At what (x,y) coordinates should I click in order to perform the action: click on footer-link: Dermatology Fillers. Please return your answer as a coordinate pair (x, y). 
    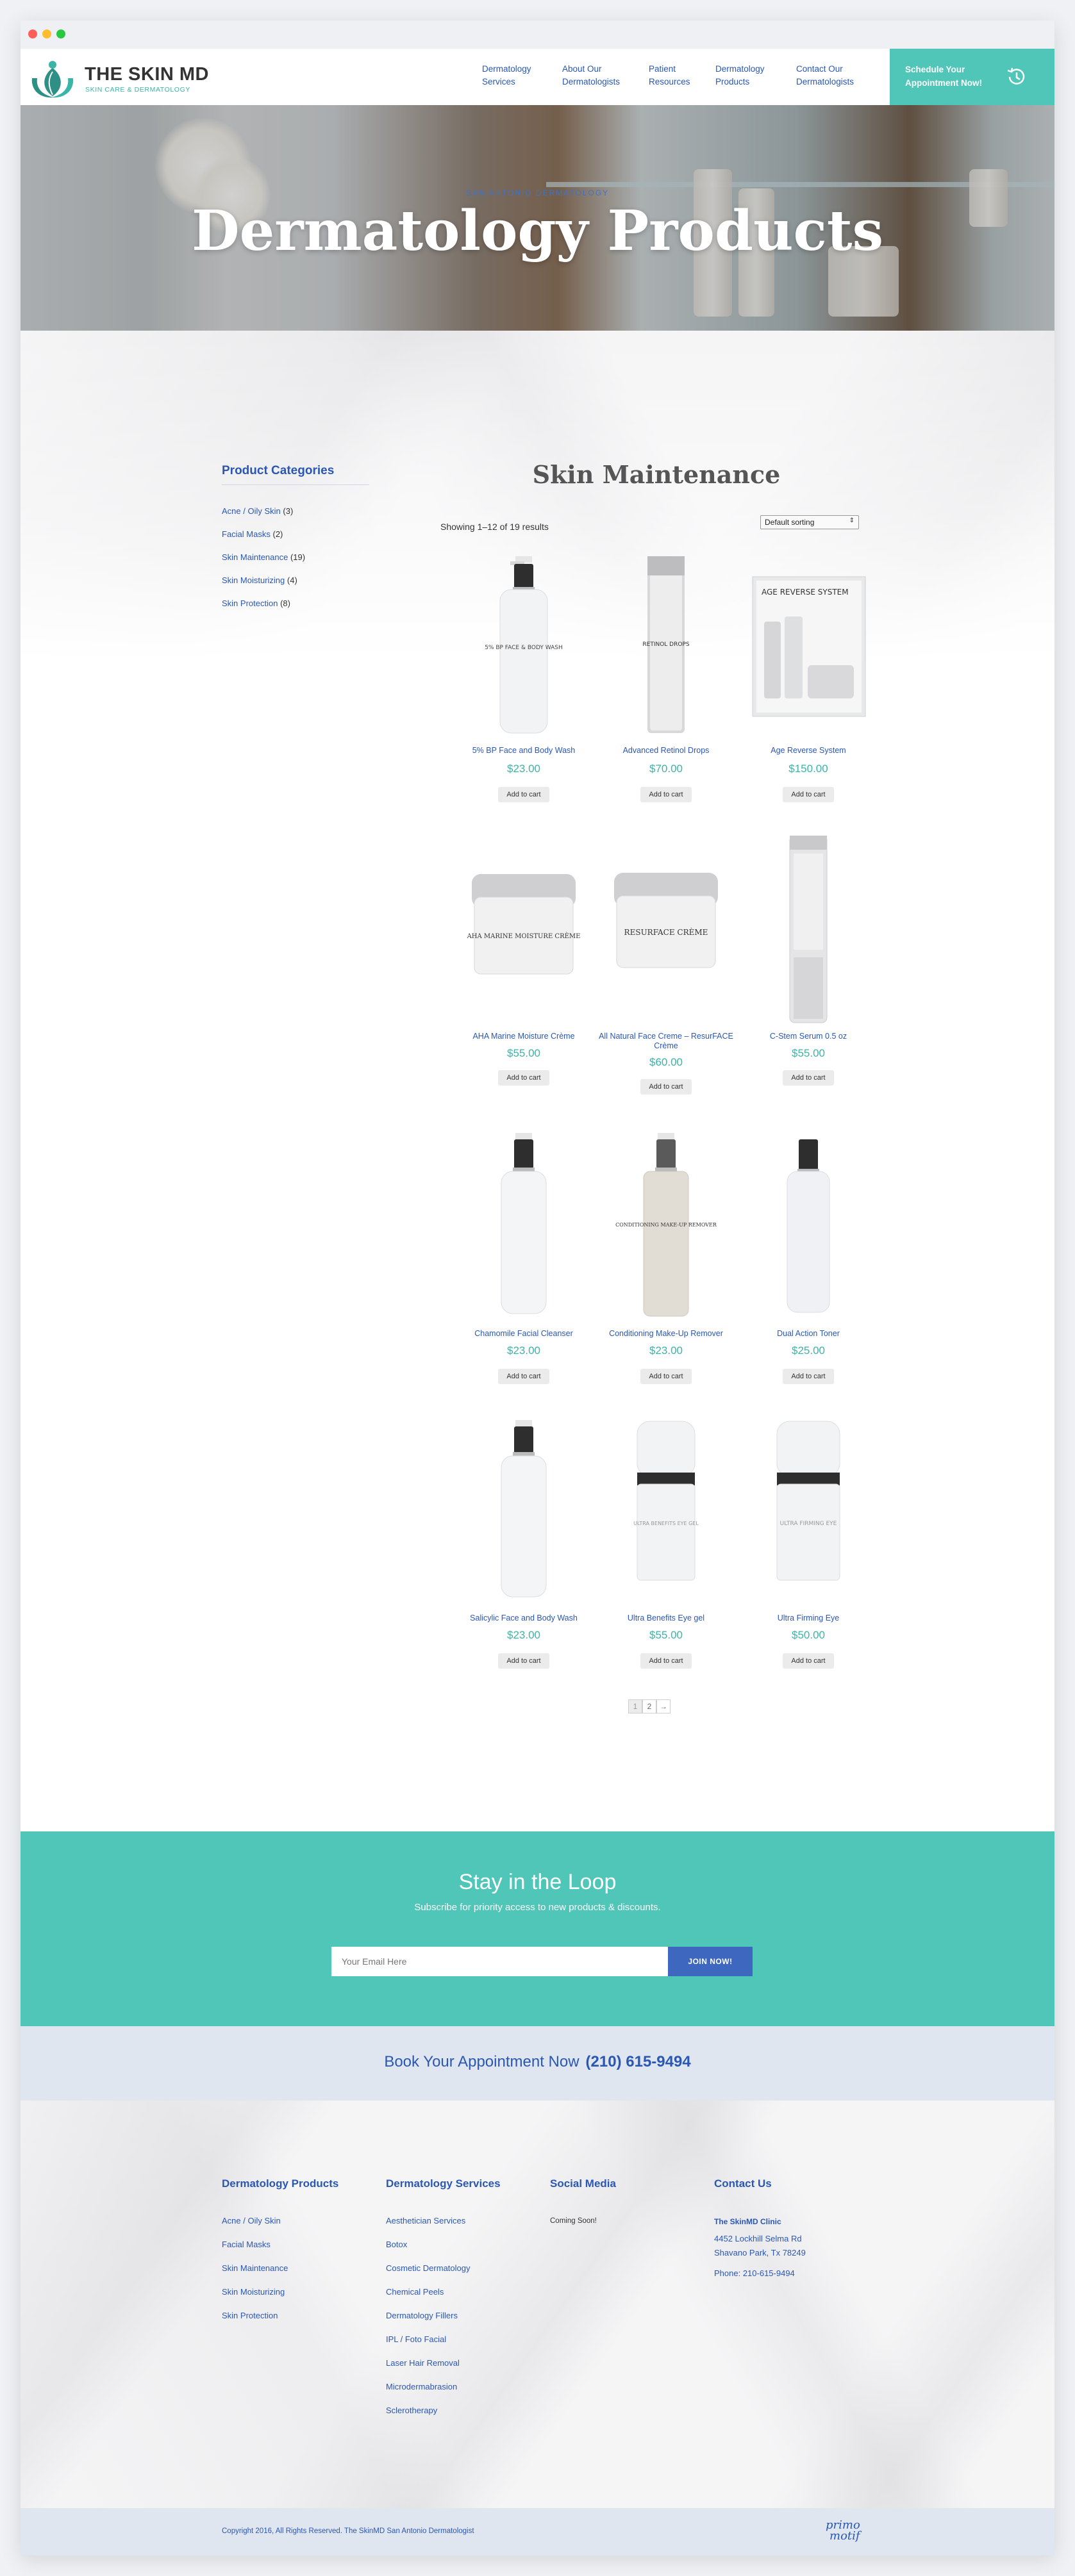
    Looking at the image, I should click on (422, 2315).